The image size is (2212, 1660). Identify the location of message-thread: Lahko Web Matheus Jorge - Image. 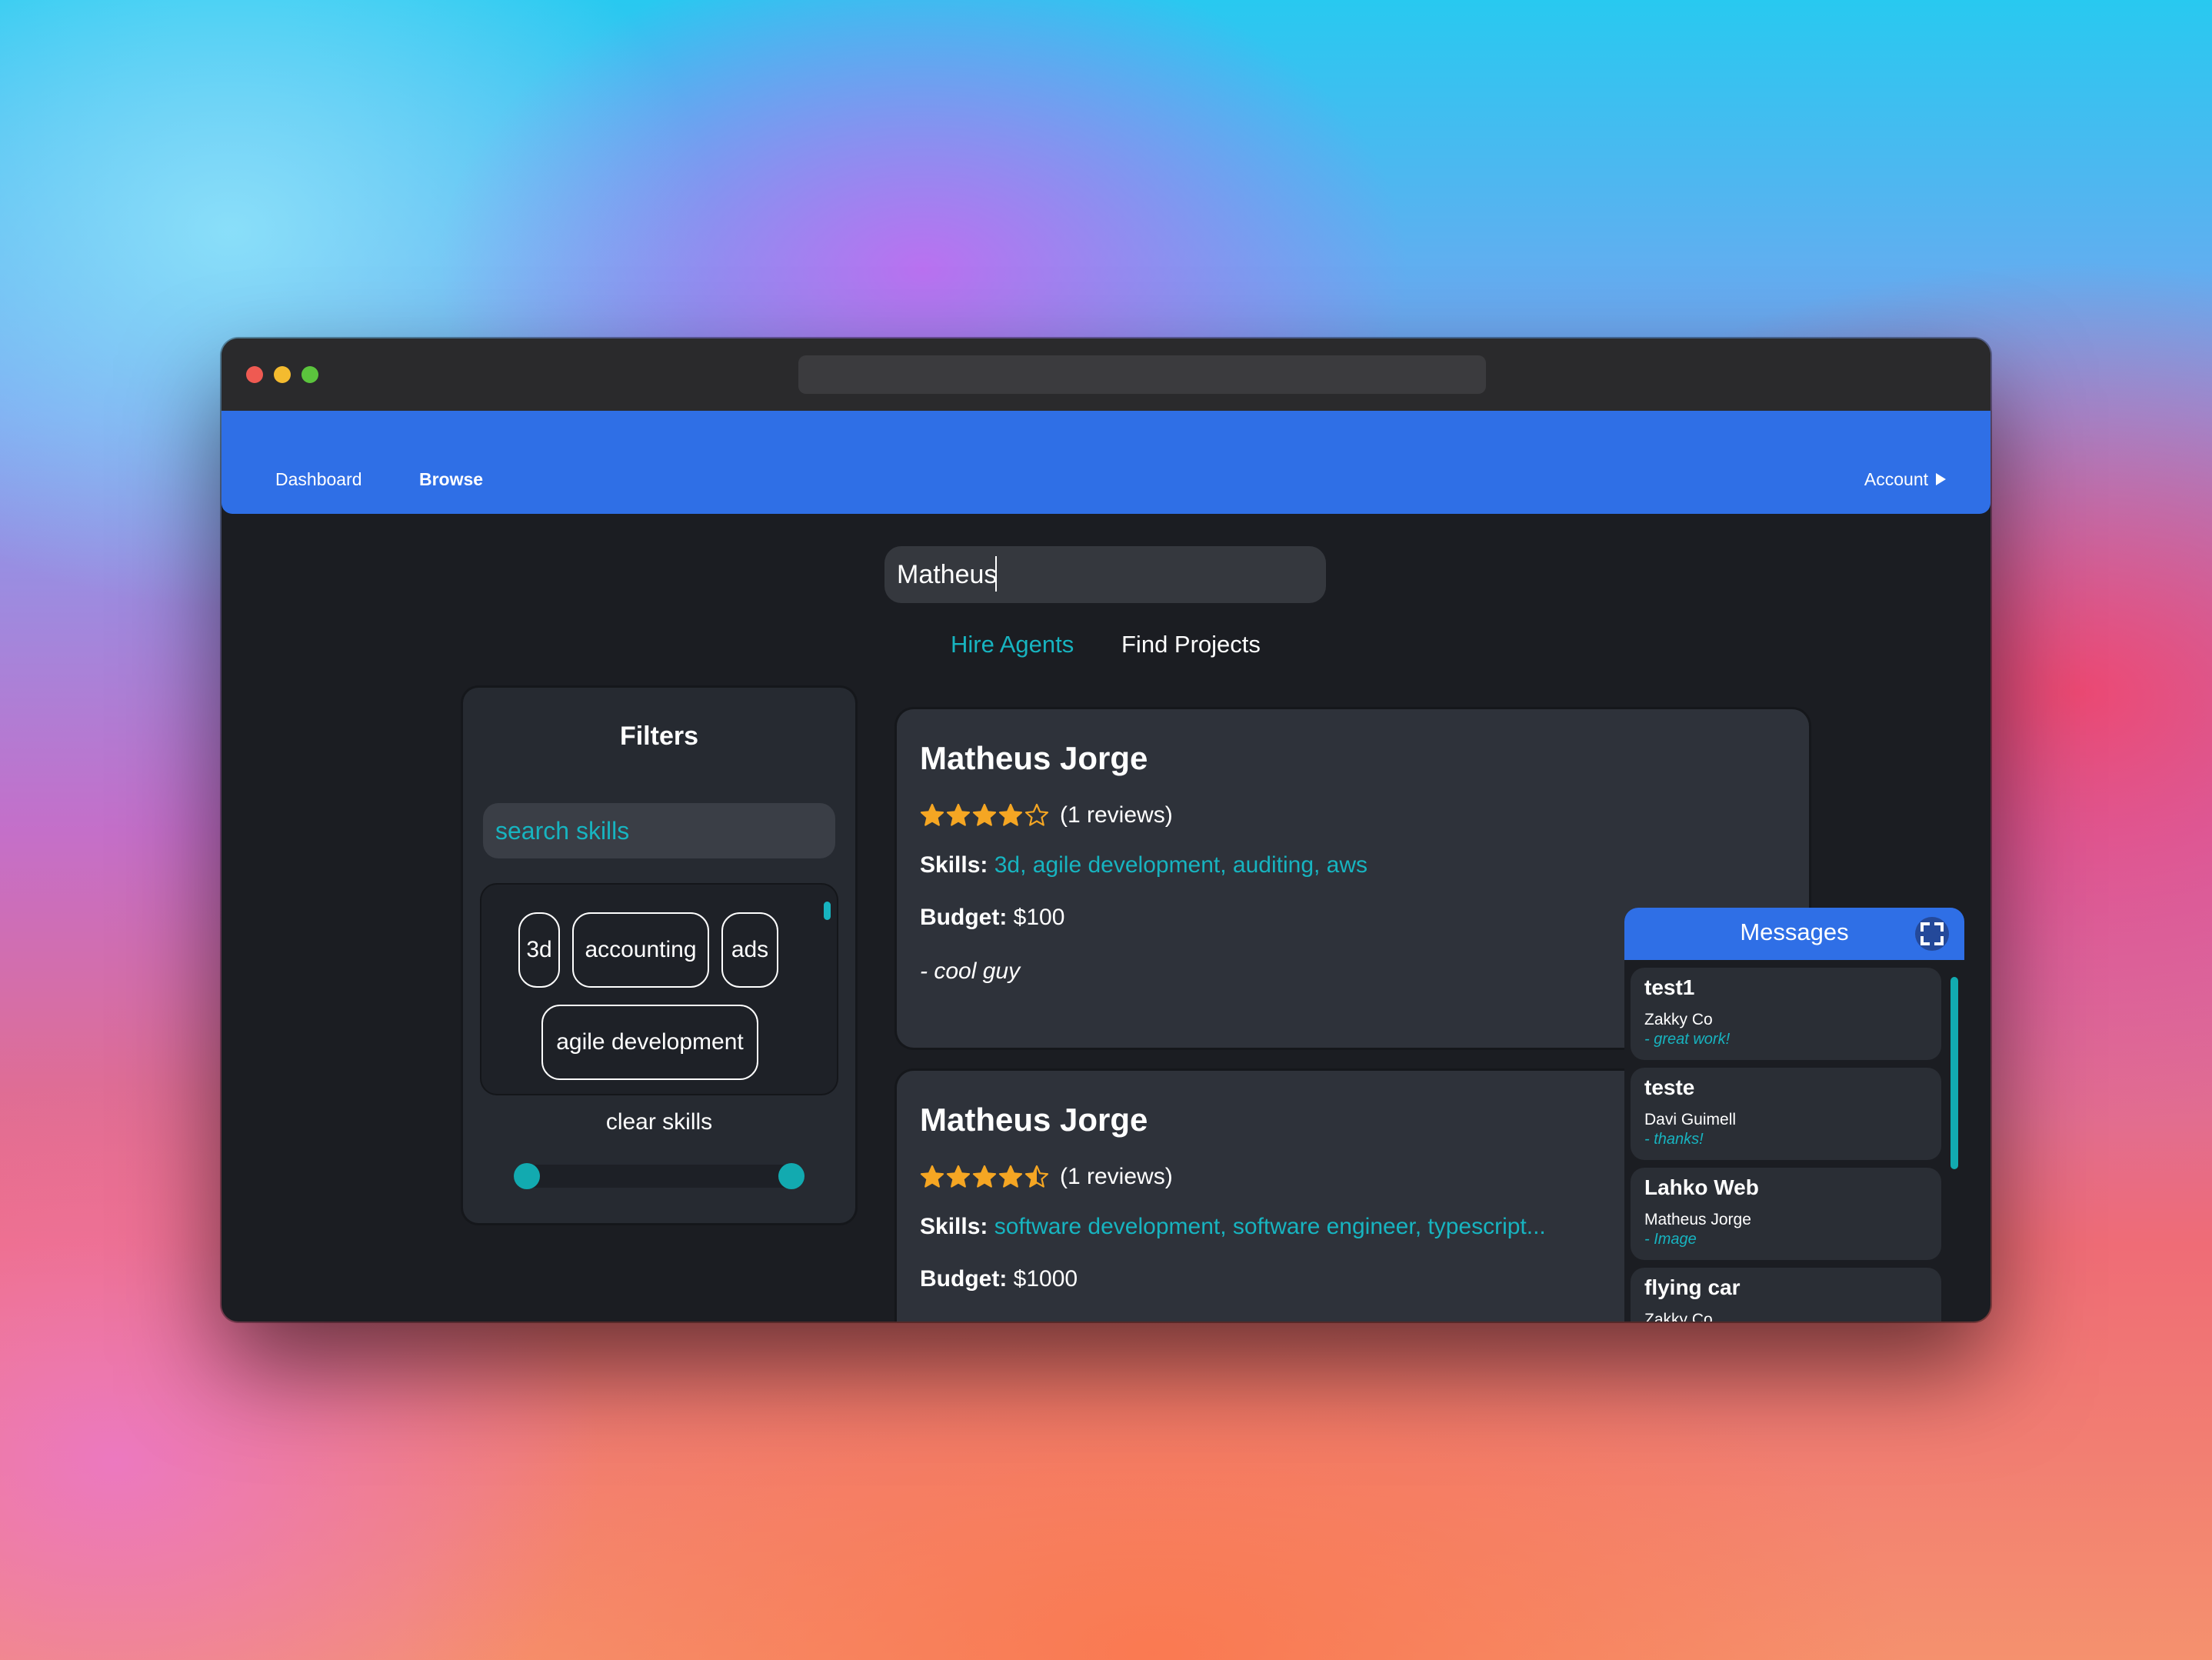
(1786, 1214).